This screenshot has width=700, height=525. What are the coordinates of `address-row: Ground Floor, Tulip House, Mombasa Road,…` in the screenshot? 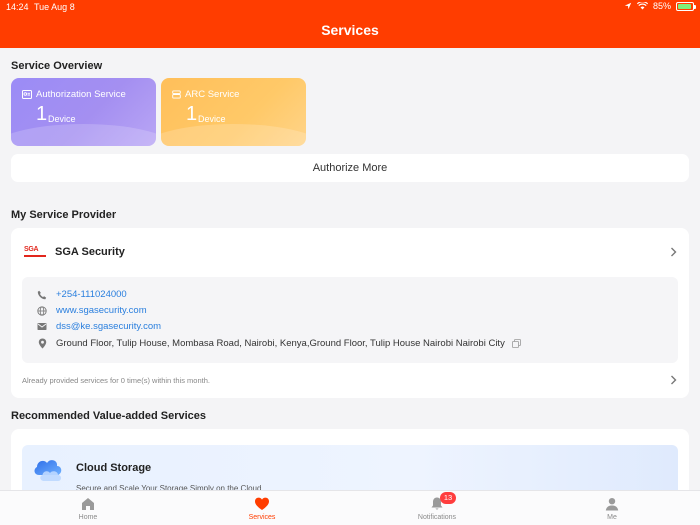 It's located at (279, 343).